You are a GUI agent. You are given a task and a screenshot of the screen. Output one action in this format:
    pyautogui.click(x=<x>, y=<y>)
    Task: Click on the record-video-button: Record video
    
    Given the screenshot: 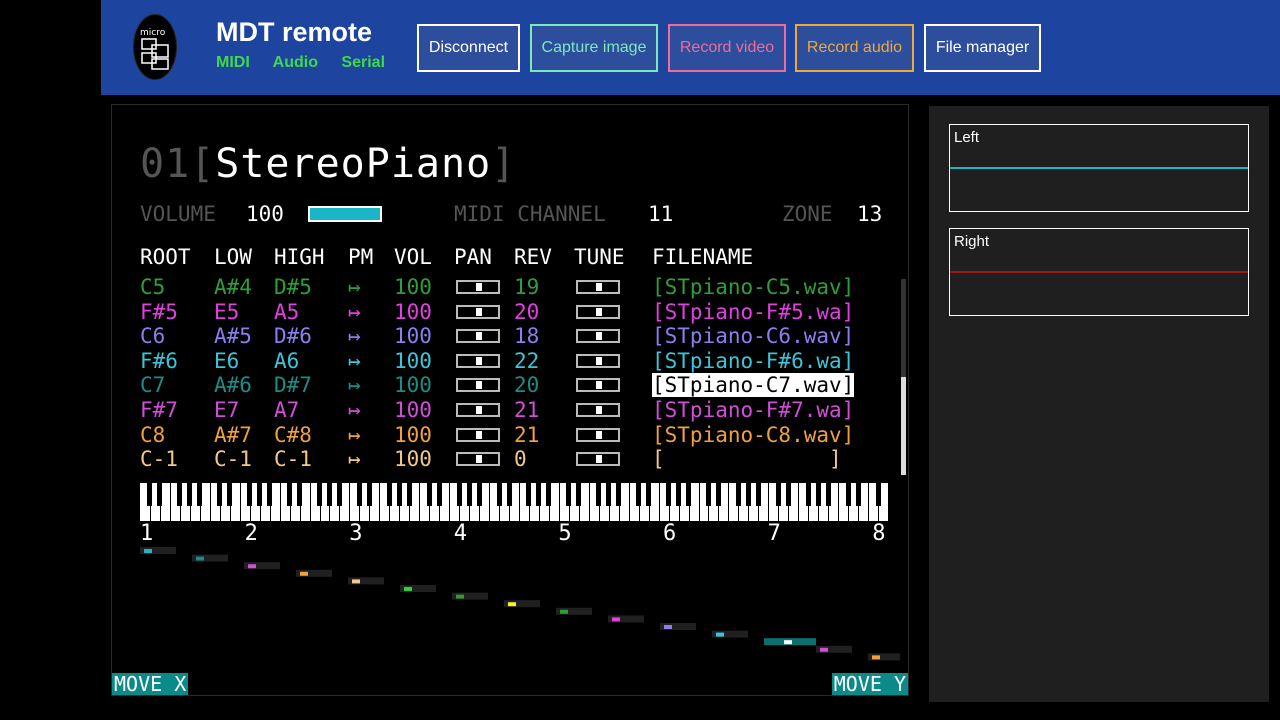 What is the action you would take?
    pyautogui.click(x=727, y=48)
    